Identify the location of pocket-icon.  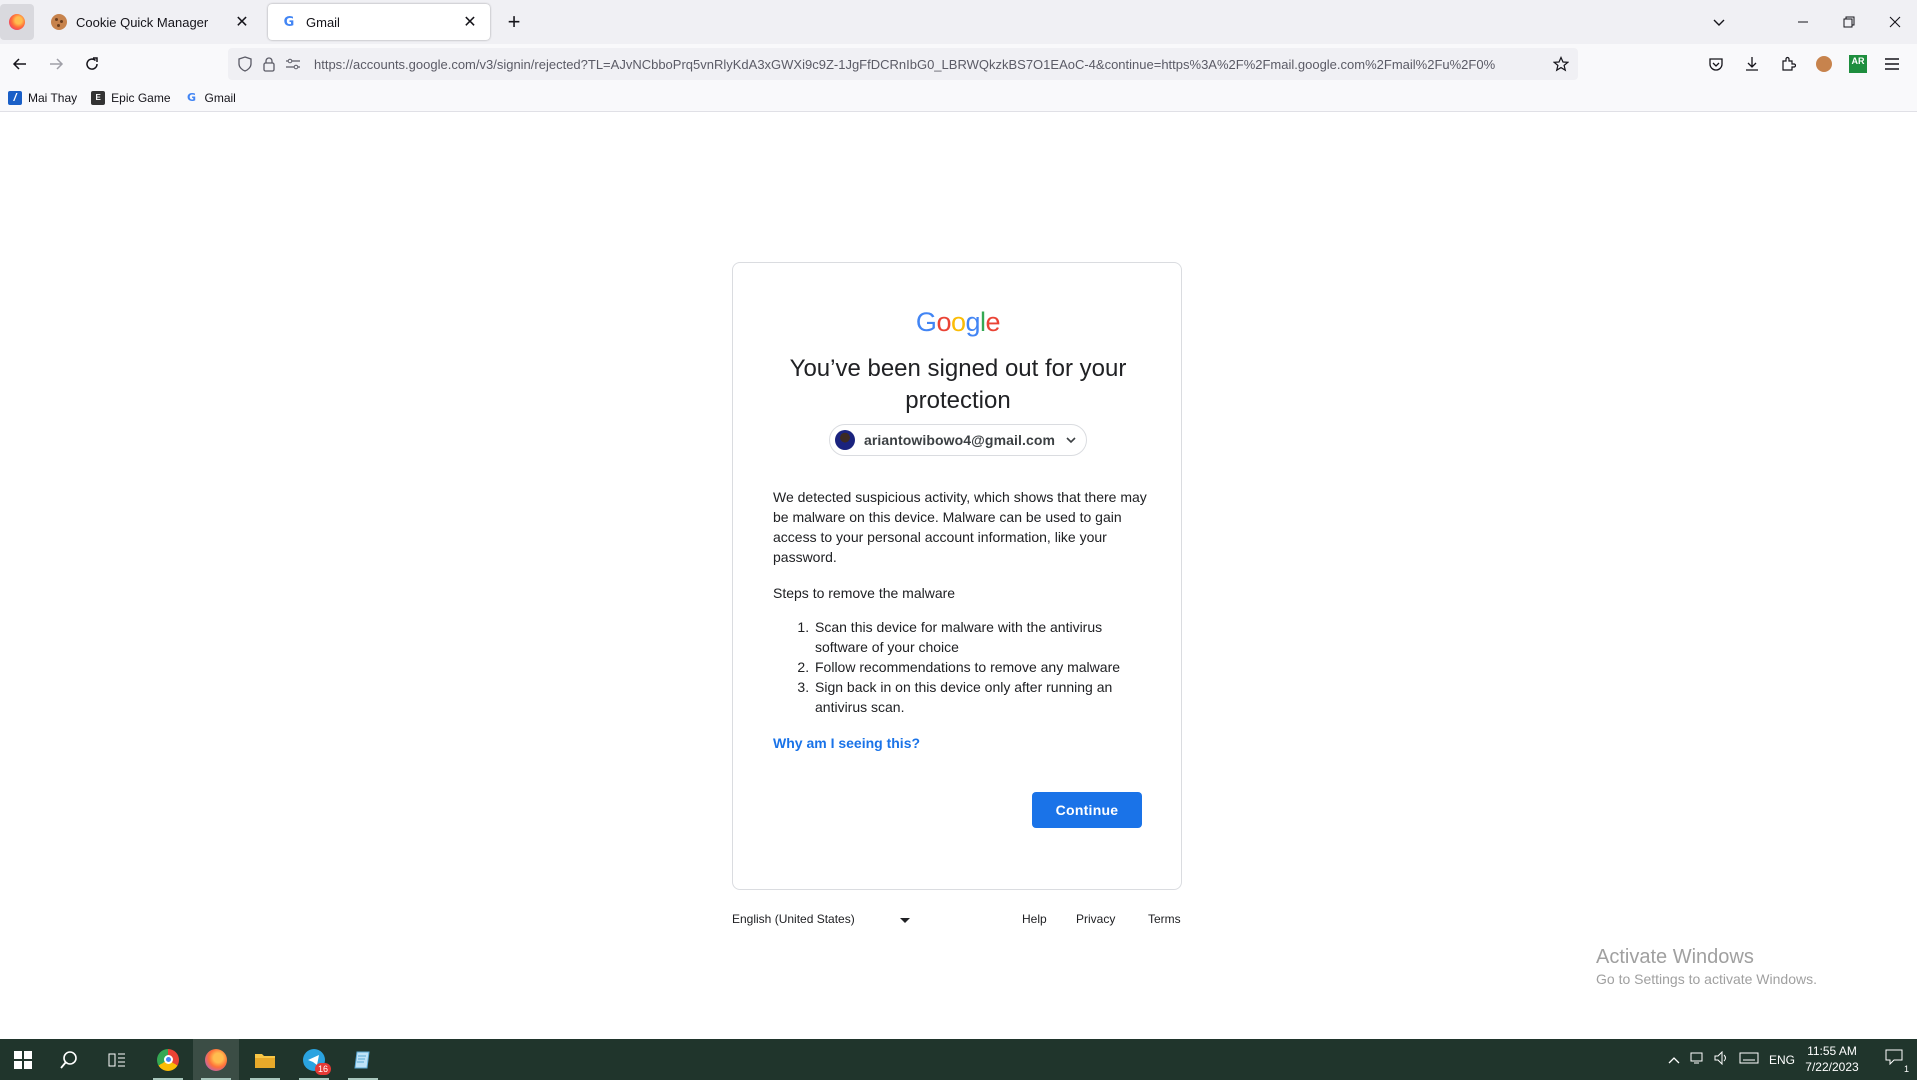
(1716, 64).